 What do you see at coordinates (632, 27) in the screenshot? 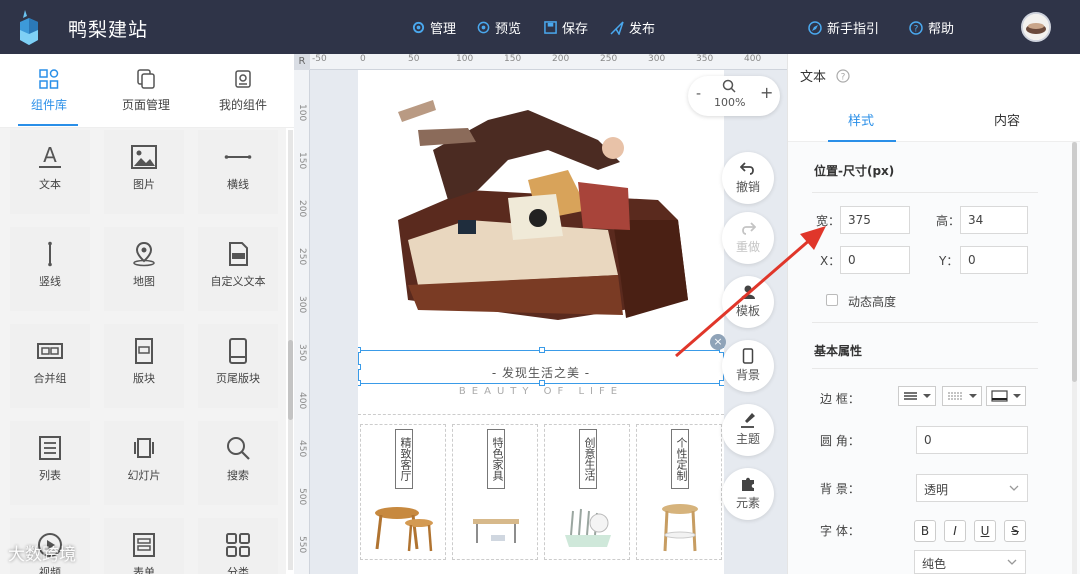
I see `publish-button: 发布` at bounding box center [632, 27].